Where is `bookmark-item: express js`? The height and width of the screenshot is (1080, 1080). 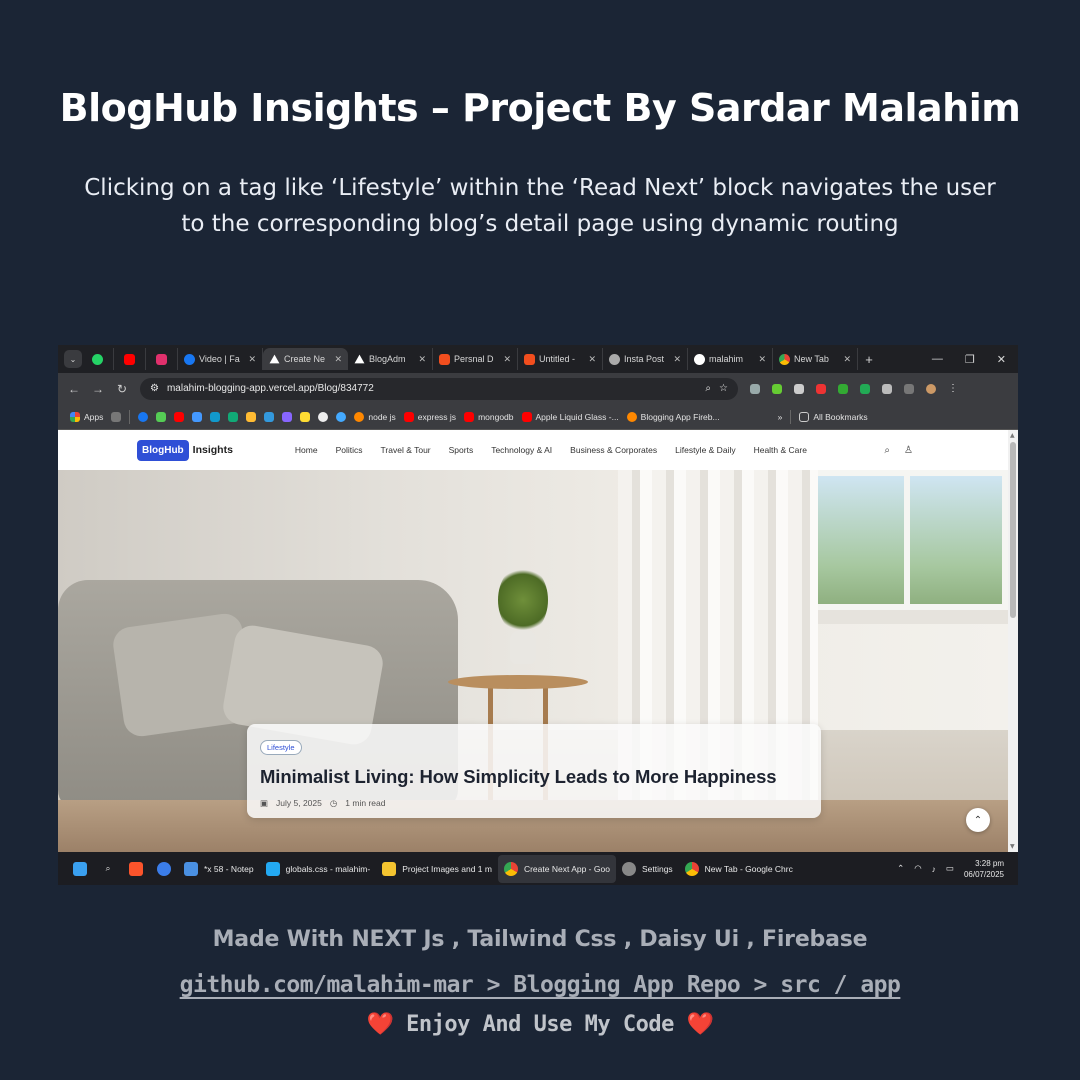
bookmark-item: express js is located at coordinates (429, 416).